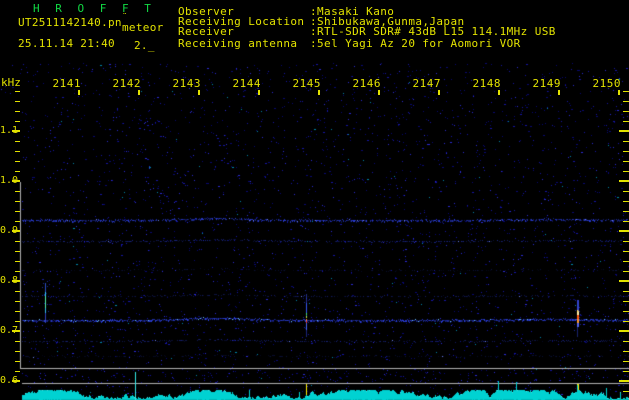  What do you see at coordinates (144, 45) in the screenshot?
I see `echo-counter: 2._` at bounding box center [144, 45].